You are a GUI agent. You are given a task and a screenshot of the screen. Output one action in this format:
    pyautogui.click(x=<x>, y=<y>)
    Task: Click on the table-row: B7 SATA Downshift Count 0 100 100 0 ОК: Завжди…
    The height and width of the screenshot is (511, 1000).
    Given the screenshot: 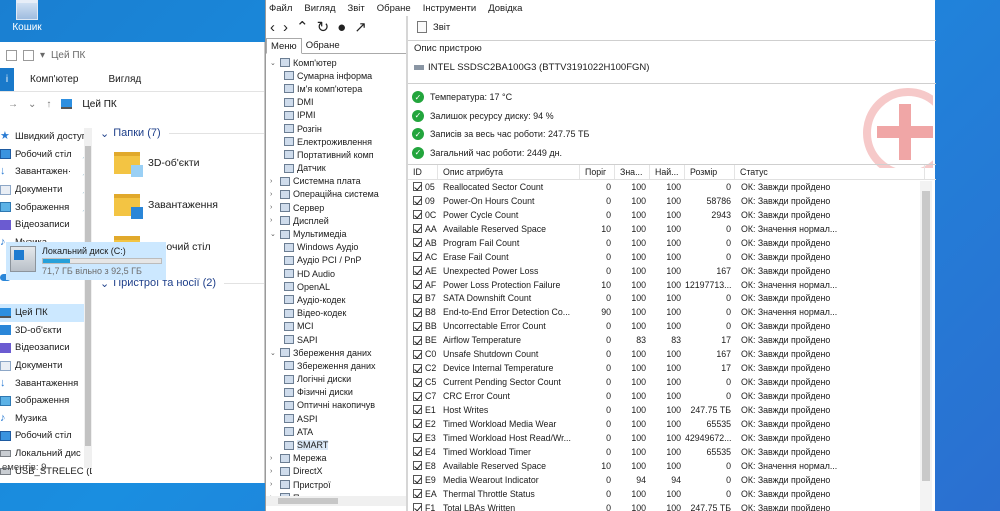 What is the action you would take?
    pyautogui.click(x=672, y=299)
    